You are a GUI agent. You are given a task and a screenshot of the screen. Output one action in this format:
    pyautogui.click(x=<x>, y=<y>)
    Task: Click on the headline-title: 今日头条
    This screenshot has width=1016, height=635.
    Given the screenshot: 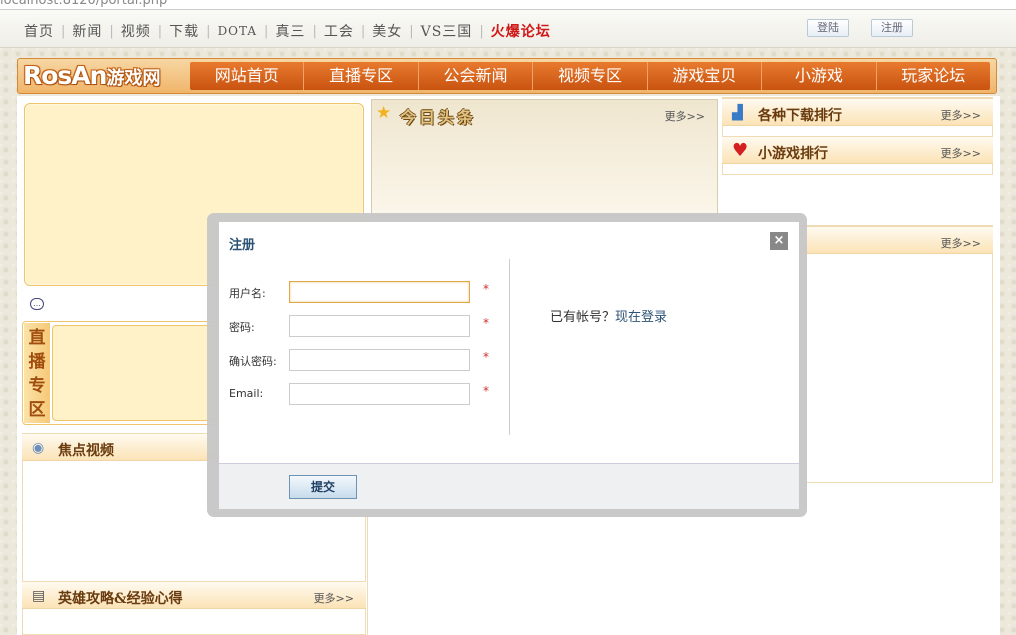 What is the action you would take?
    pyautogui.click(x=438, y=117)
    